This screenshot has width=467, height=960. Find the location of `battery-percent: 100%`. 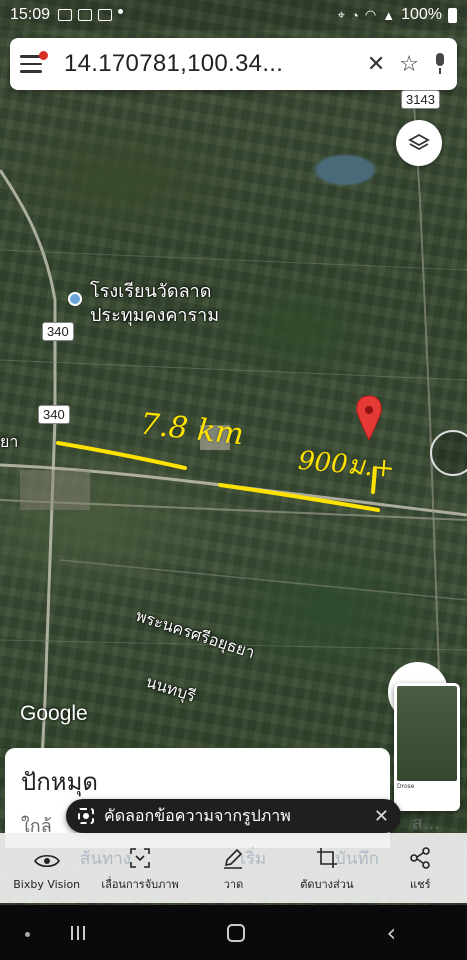

battery-percent: 100% is located at coordinates (421, 14).